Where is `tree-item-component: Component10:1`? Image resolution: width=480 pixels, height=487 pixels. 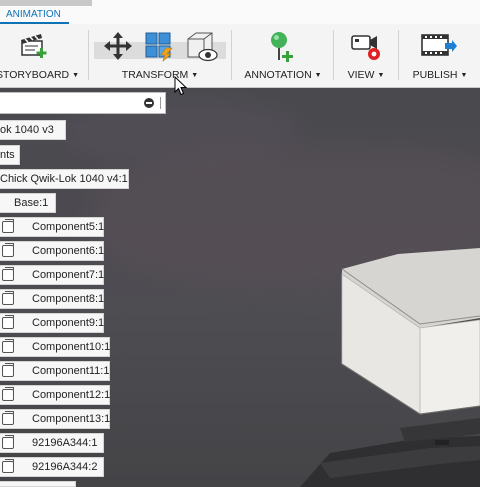 tree-item-component: Component10:1 is located at coordinates (55, 347).